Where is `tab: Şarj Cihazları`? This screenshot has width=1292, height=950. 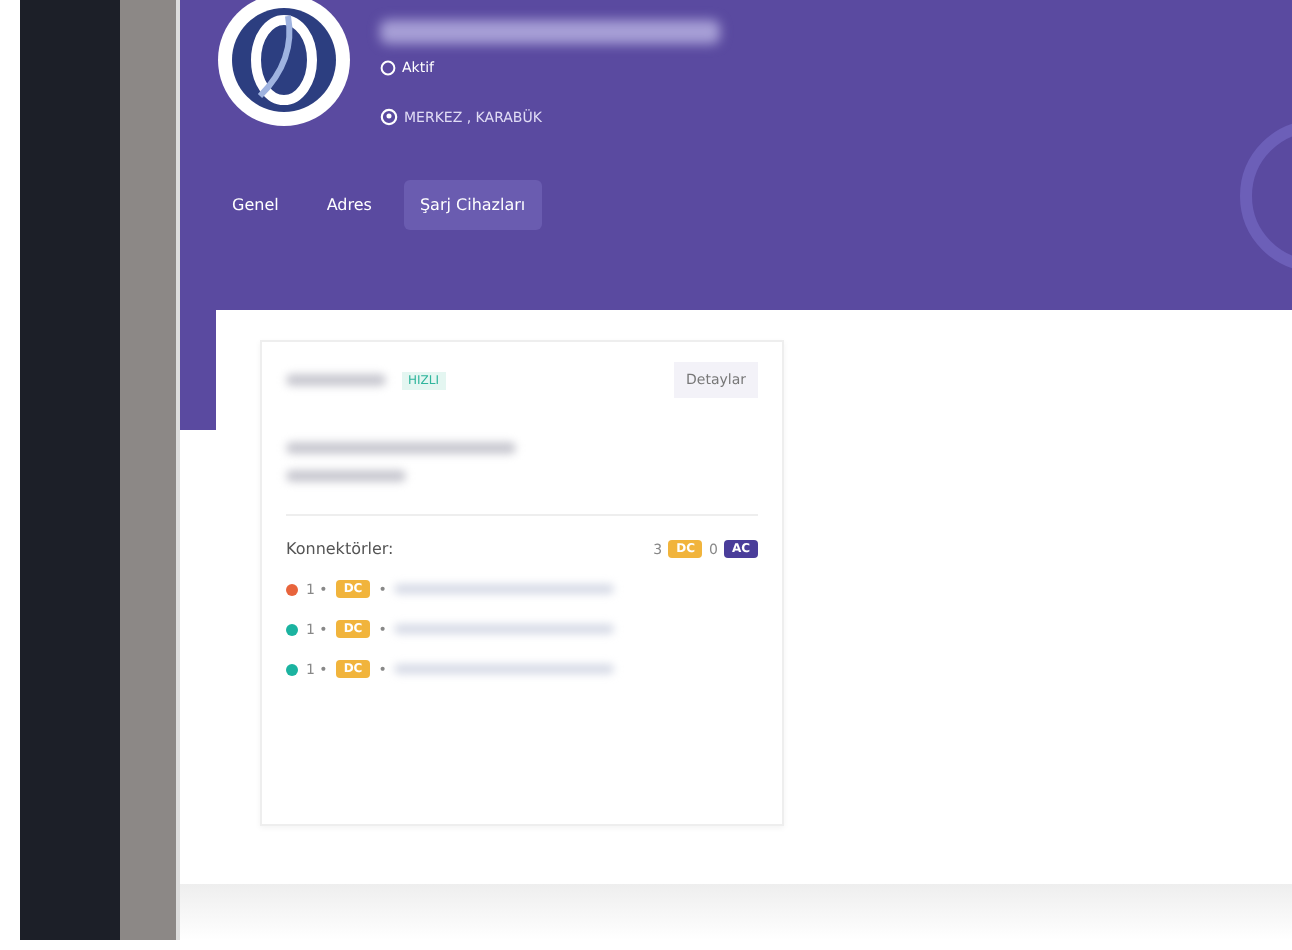 tab: Şarj Cihazları is located at coordinates (472, 205).